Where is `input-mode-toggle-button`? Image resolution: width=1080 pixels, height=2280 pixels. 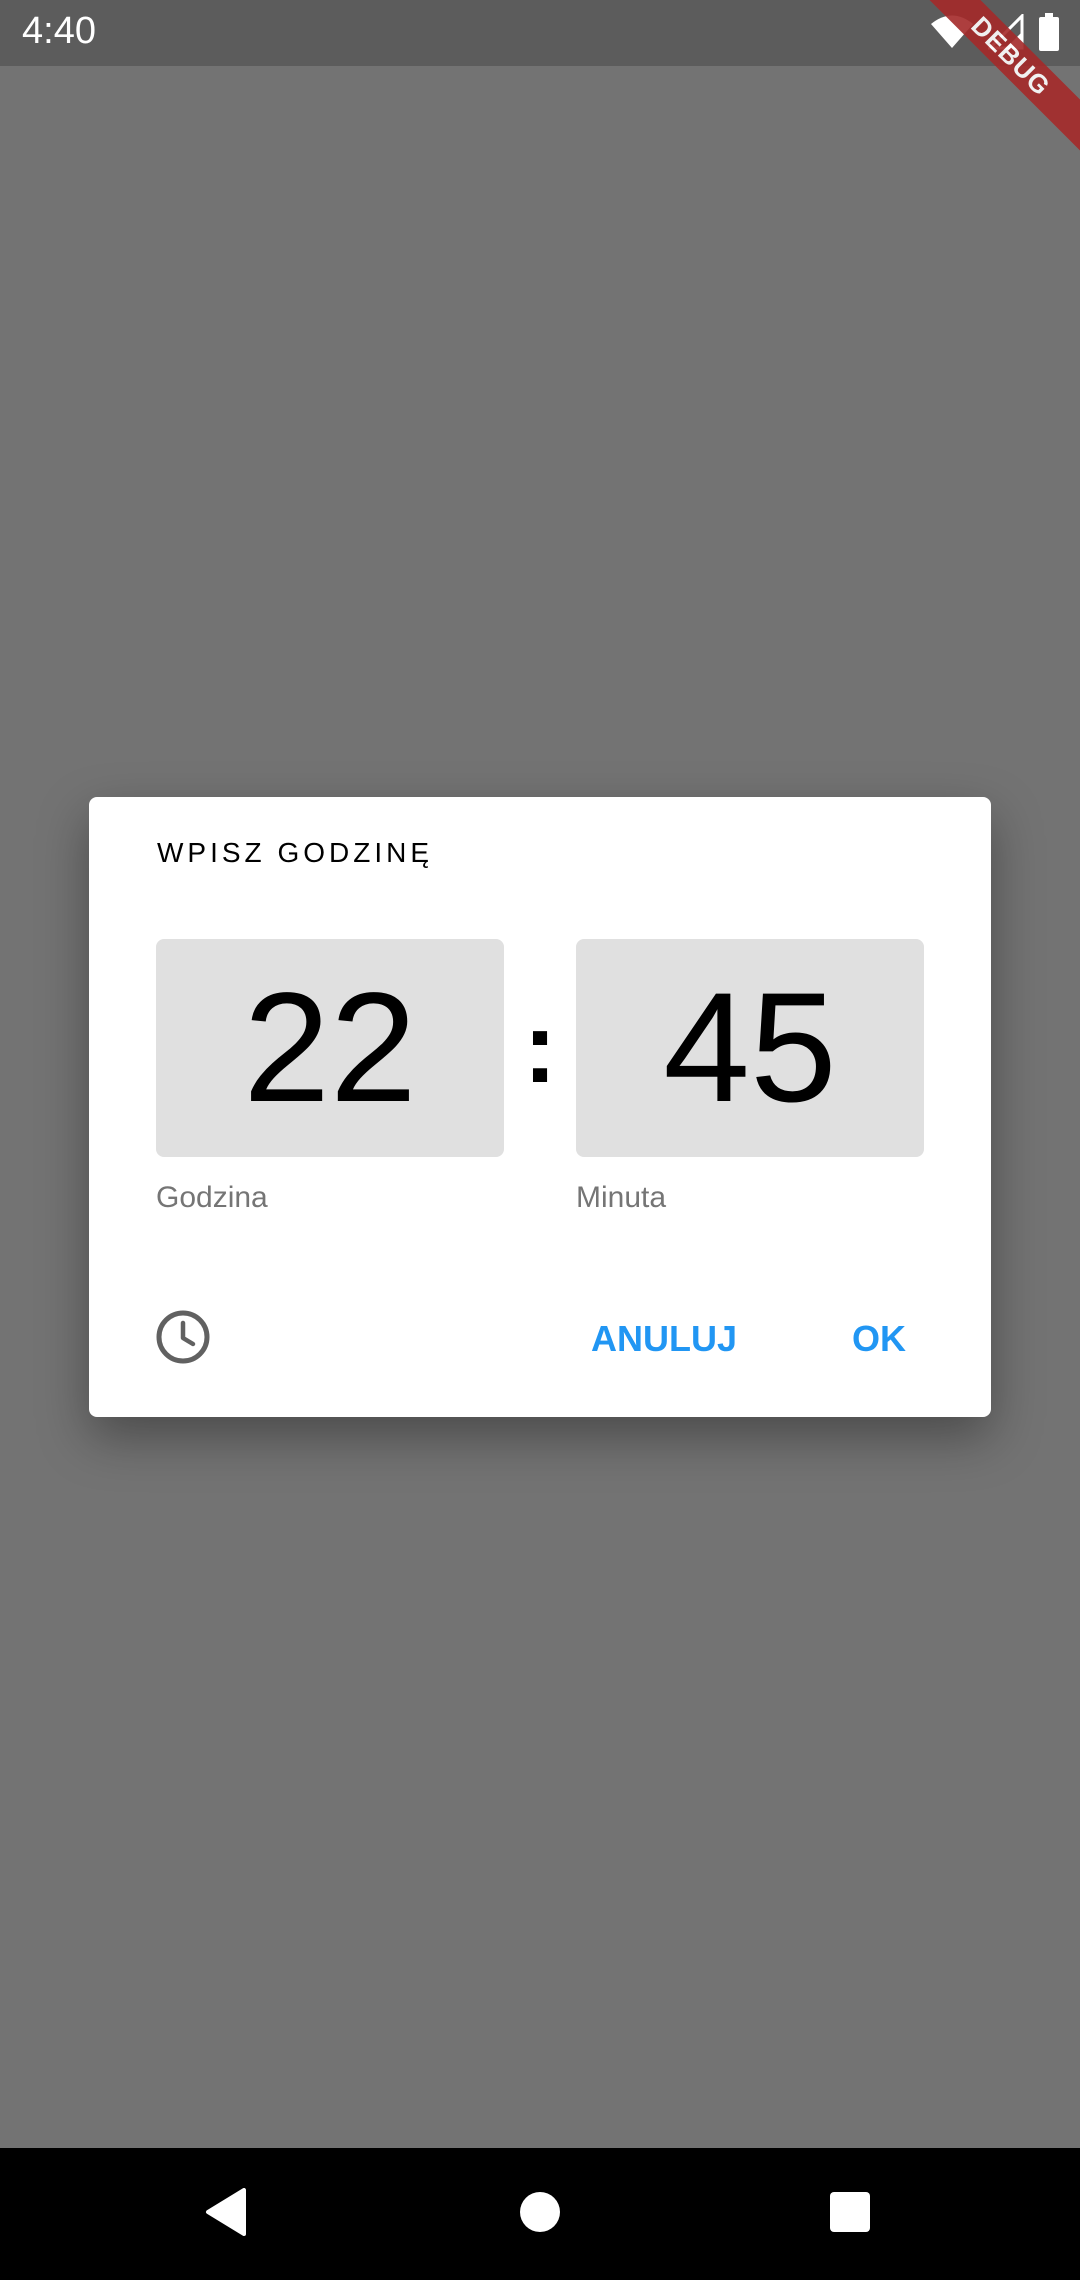
input-mode-toggle-button is located at coordinates (183, 1339).